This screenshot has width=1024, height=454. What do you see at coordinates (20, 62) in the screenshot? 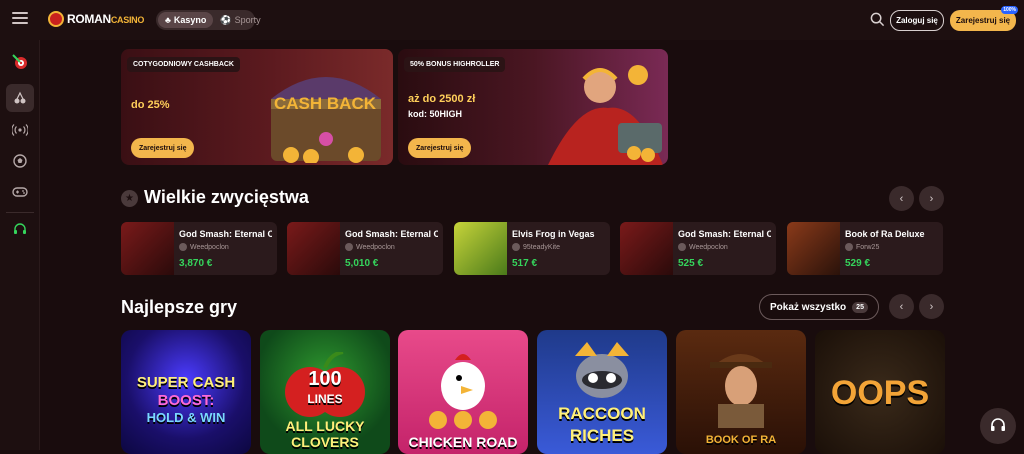
I see `darts-icon` at bounding box center [20, 62].